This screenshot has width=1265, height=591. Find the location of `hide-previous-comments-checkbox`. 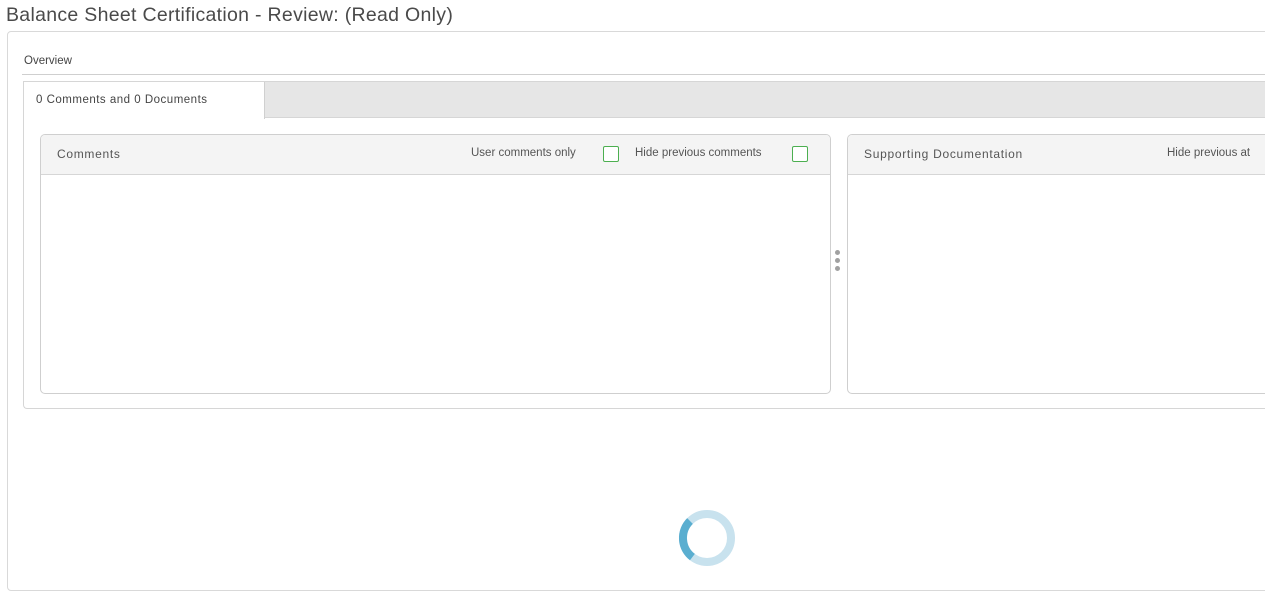

hide-previous-comments-checkbox is located at coordinates (800, 154).